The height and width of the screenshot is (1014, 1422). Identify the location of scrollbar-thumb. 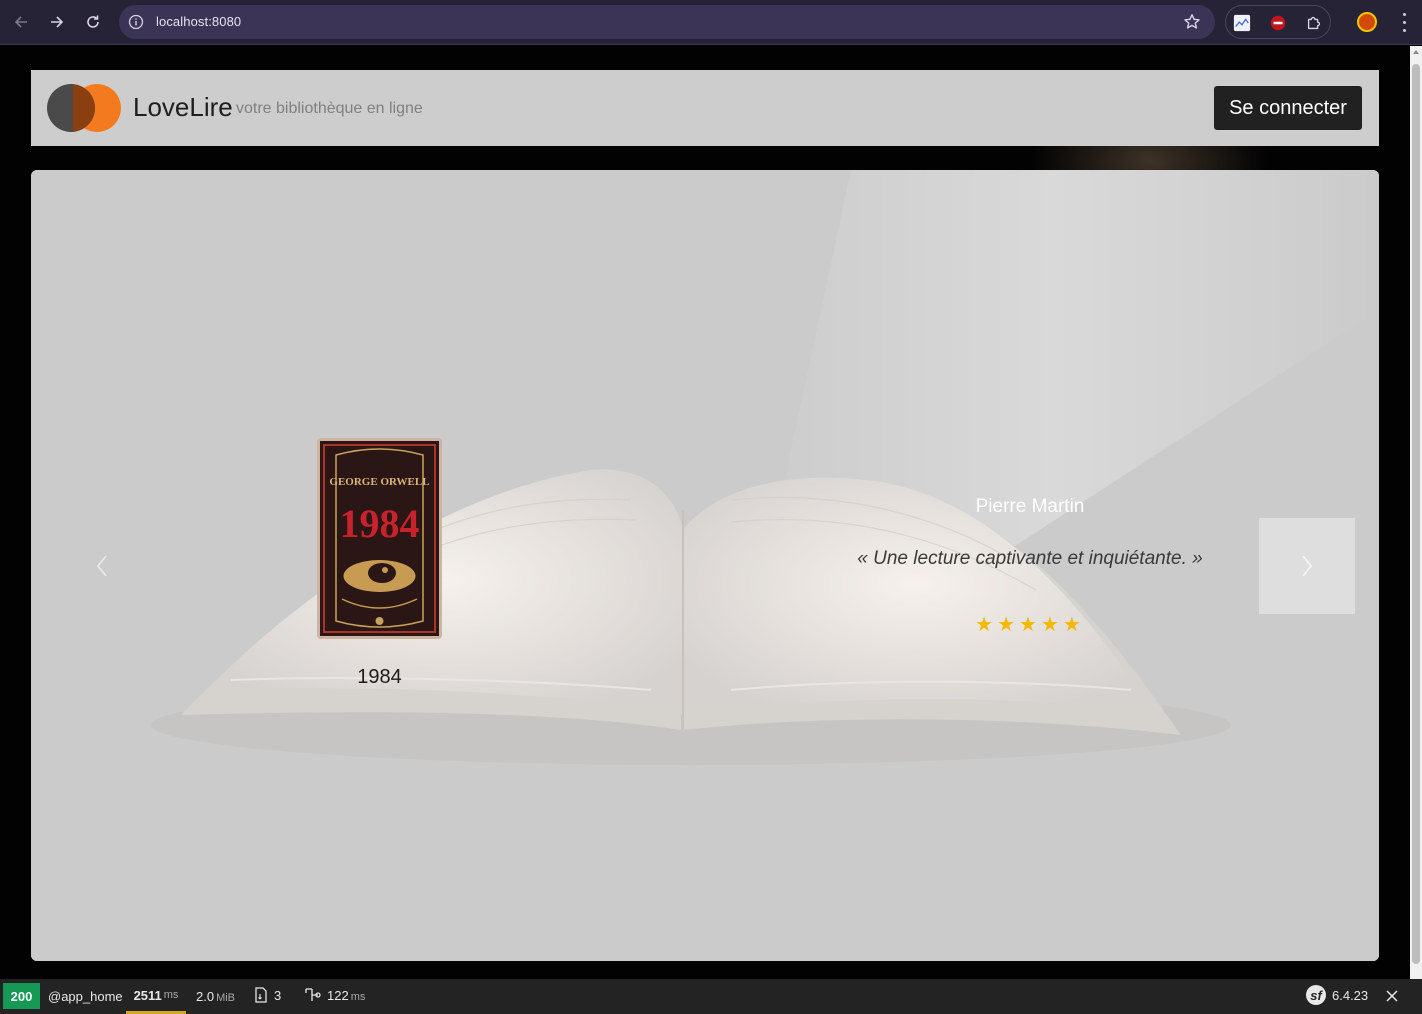
(1416, 514).